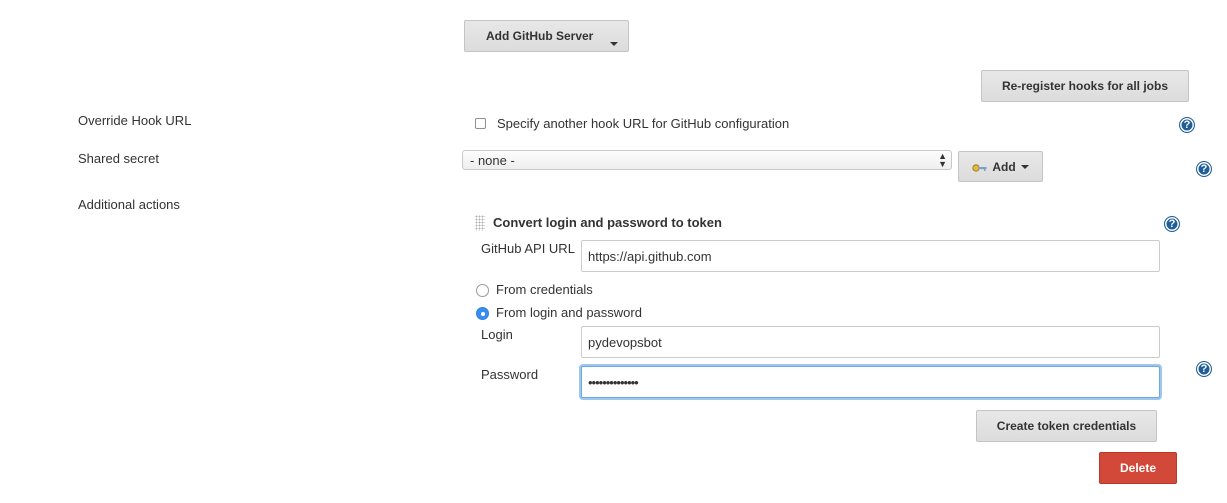  I want to click on add-github-server-button: Add GitHub Server, so click(546, 36).